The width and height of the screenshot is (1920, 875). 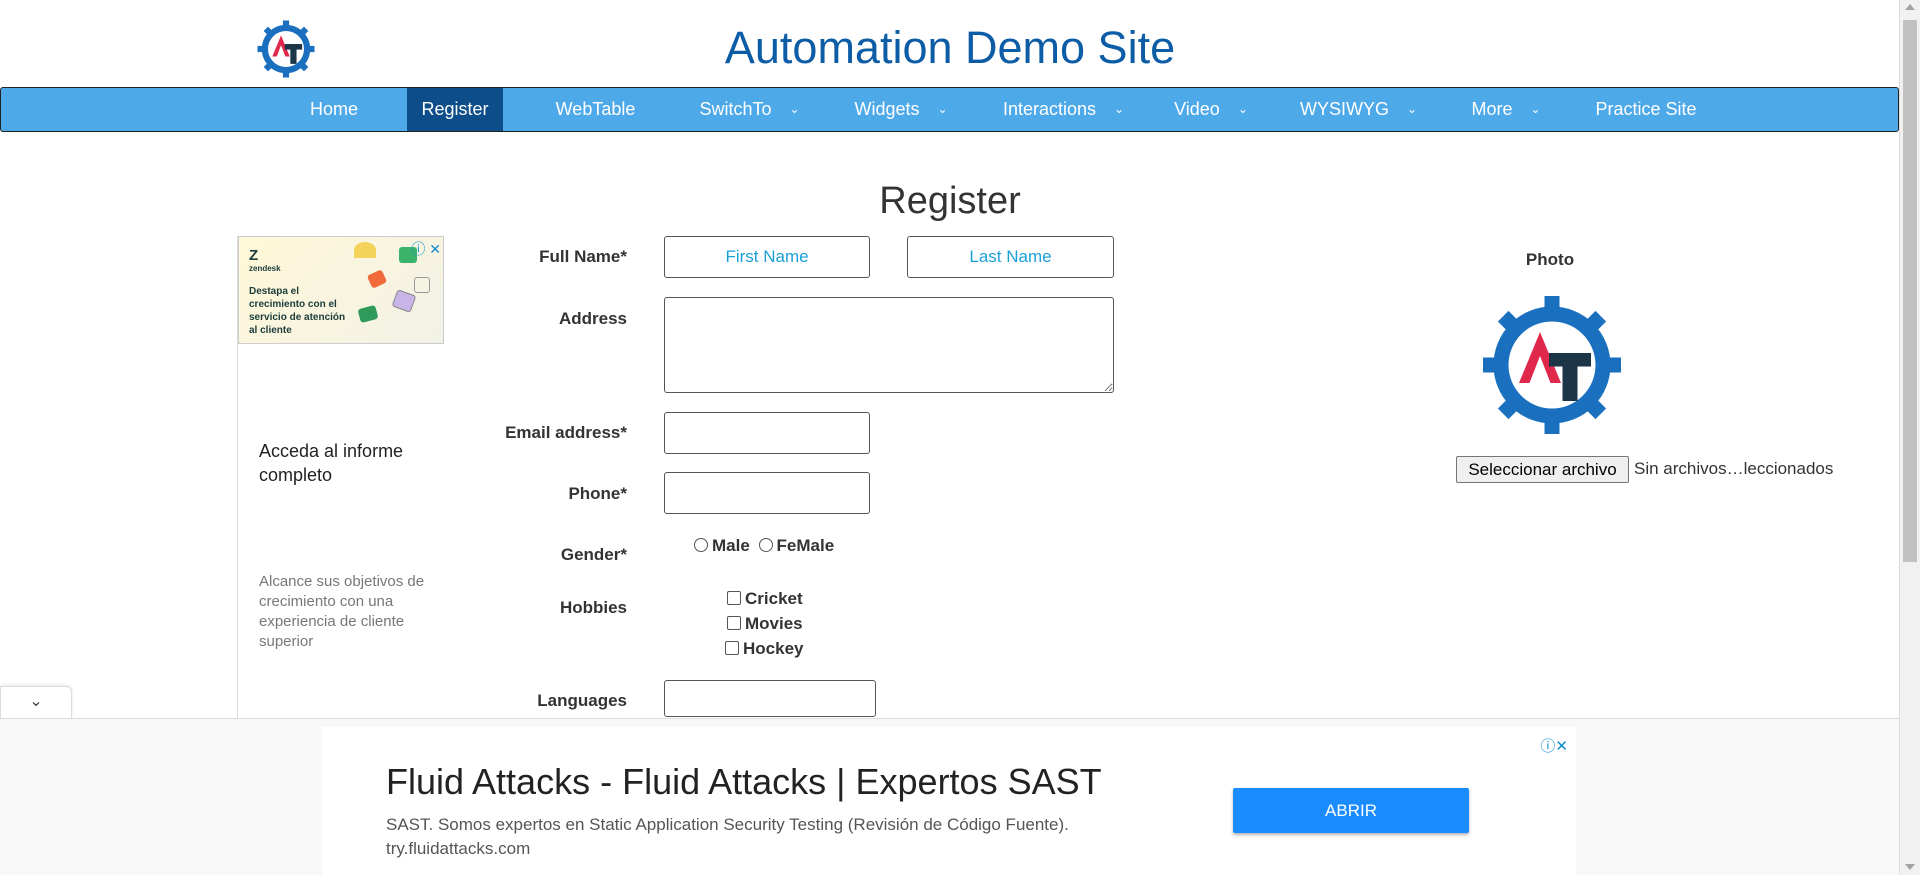 I want to click on nav-switchto: SwitchTo ⌄, so click(x=749, y=109).